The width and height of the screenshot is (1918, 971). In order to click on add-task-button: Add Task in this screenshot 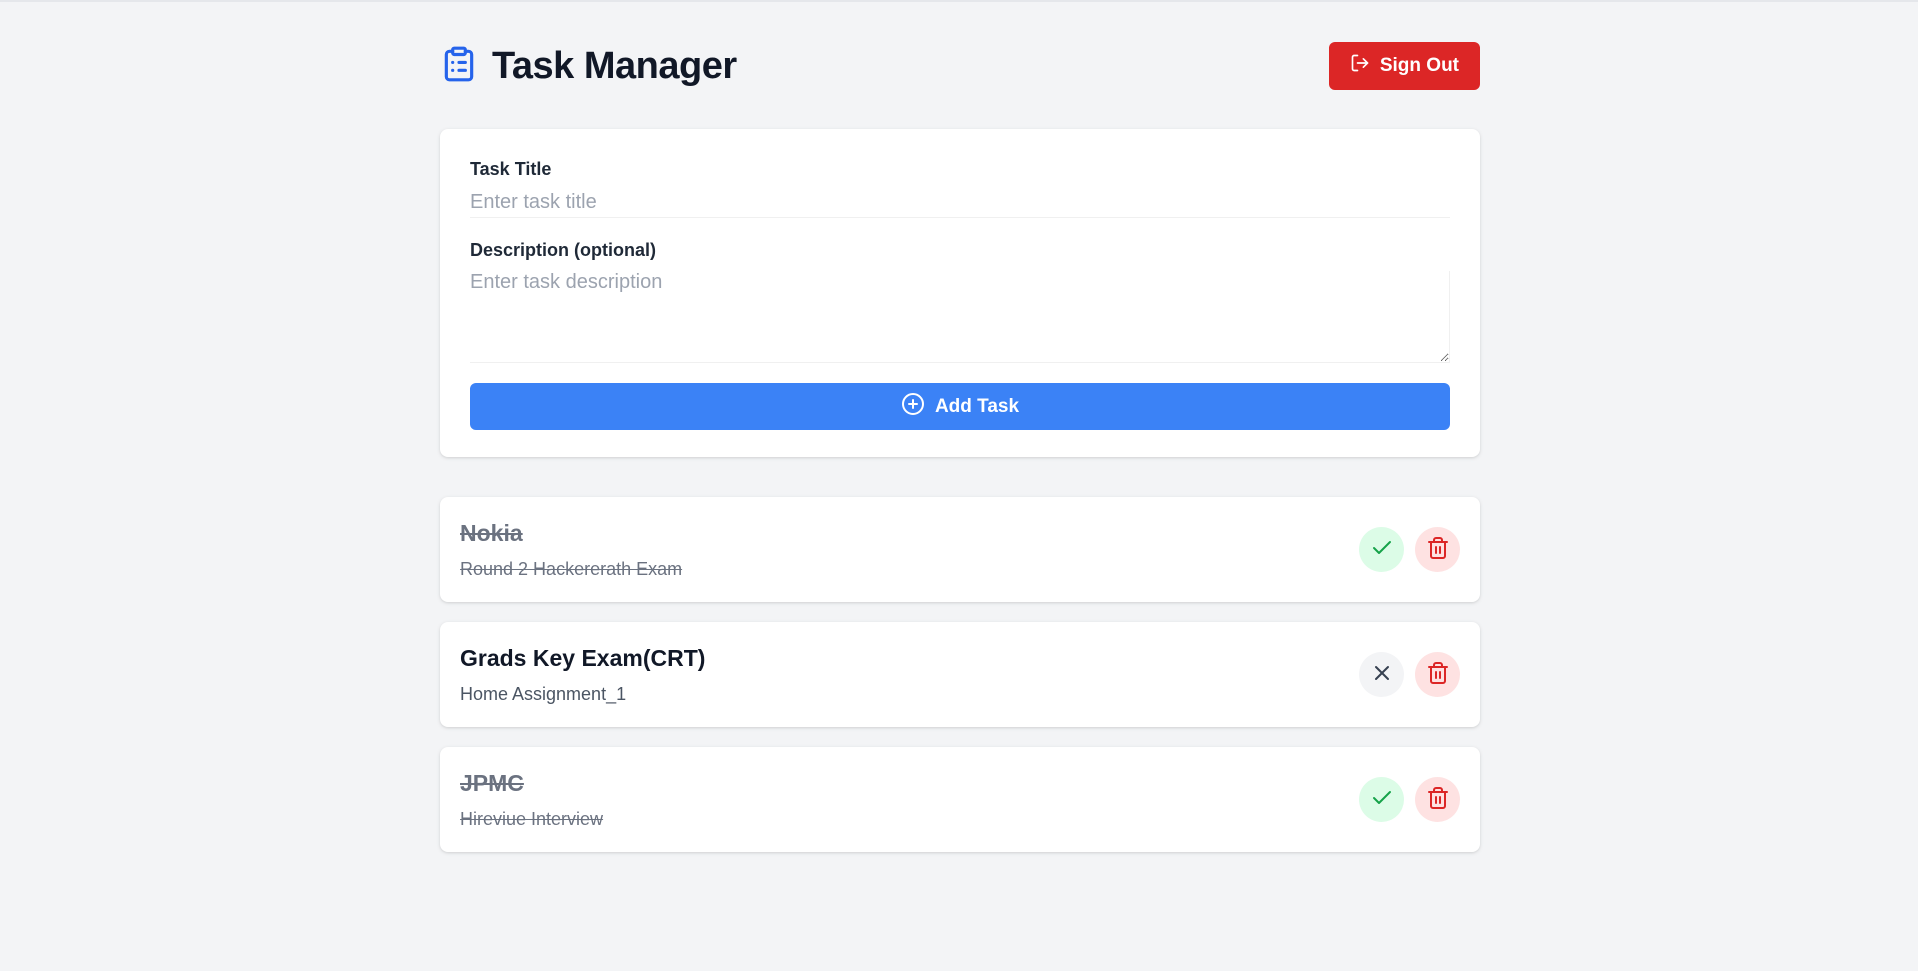, I will do `click(960, 406)`.